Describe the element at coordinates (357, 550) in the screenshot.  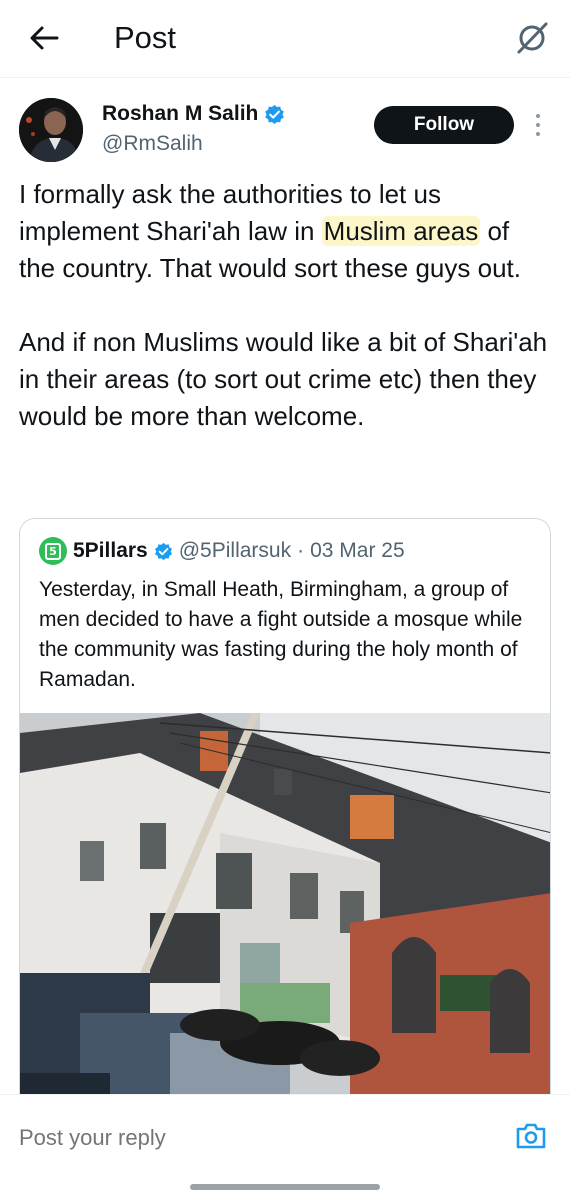
I see `quoted-post-date: 03 Mar 25` at that location.